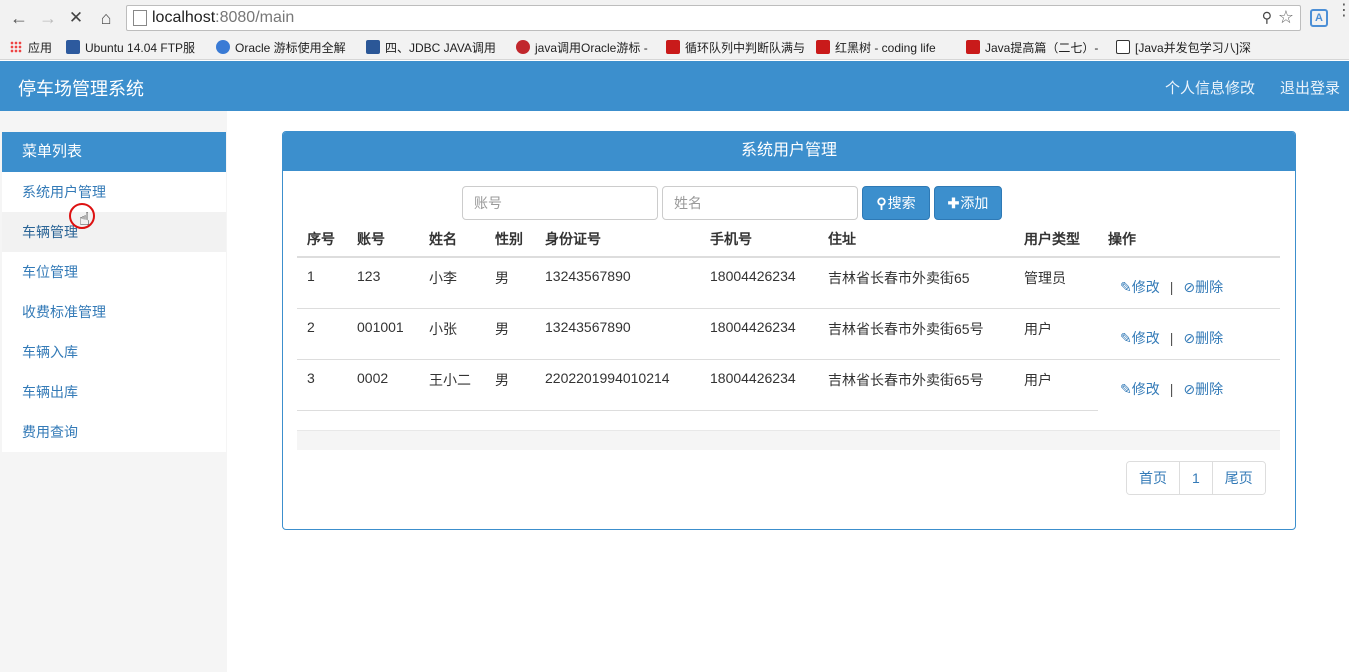  I want to click on address-bar: localhost:8080/main ⚲ ☆, so click(713, 18).